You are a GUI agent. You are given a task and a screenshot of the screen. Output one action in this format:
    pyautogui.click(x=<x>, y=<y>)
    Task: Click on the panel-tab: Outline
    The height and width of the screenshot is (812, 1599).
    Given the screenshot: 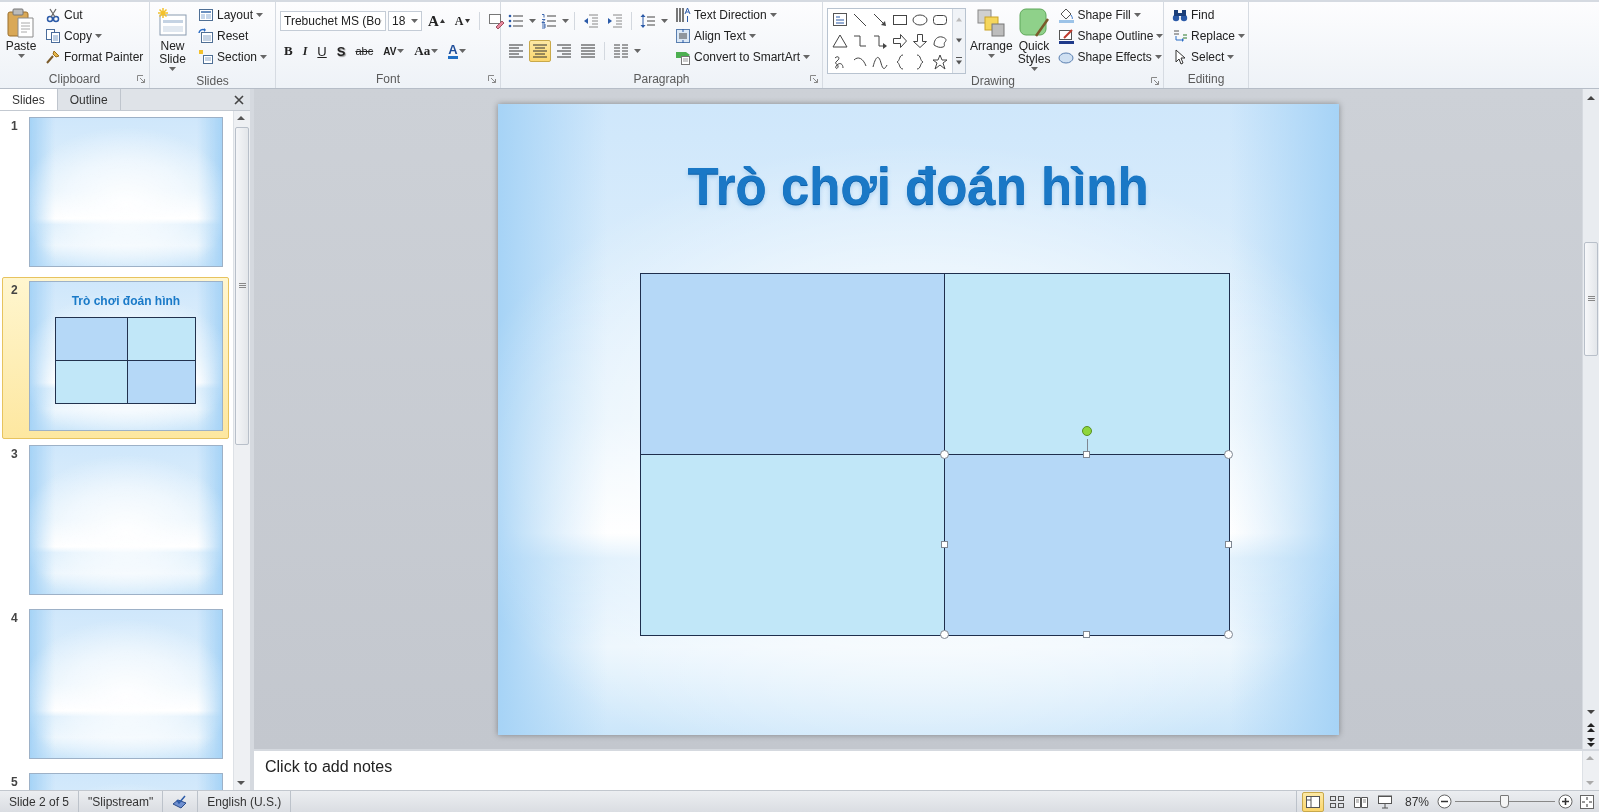 What is the action you would take?
    pyautogui.click(x=89, y=99)
    